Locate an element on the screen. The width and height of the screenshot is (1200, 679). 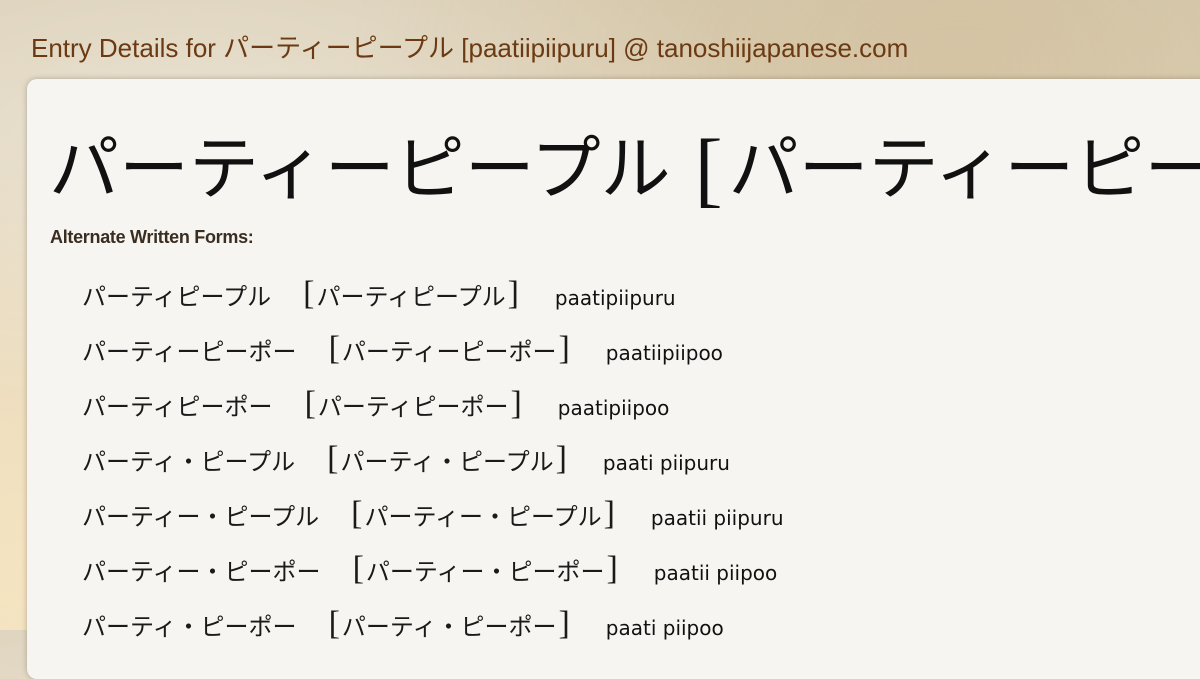
alt-form-romaji: paati piipoo is located at coordinates (664, 627).